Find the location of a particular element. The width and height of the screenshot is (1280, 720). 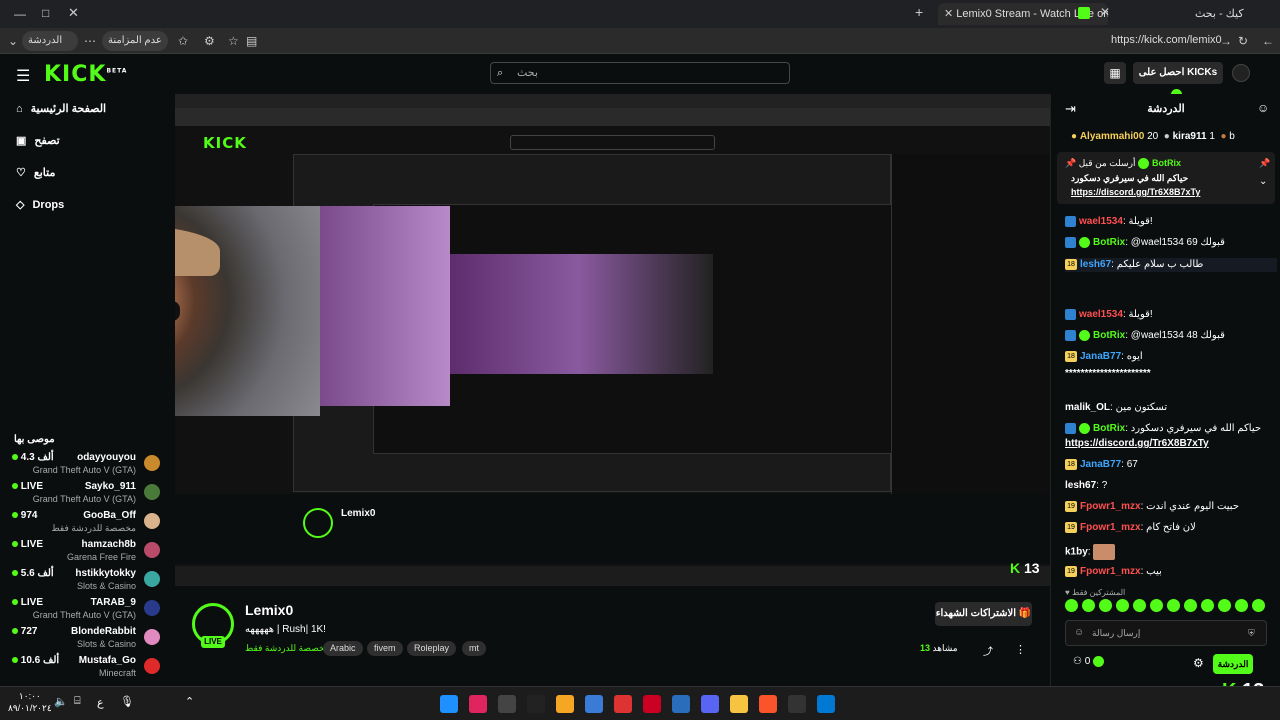

chat-message: k1by: is located at coordinates (1171, 552).